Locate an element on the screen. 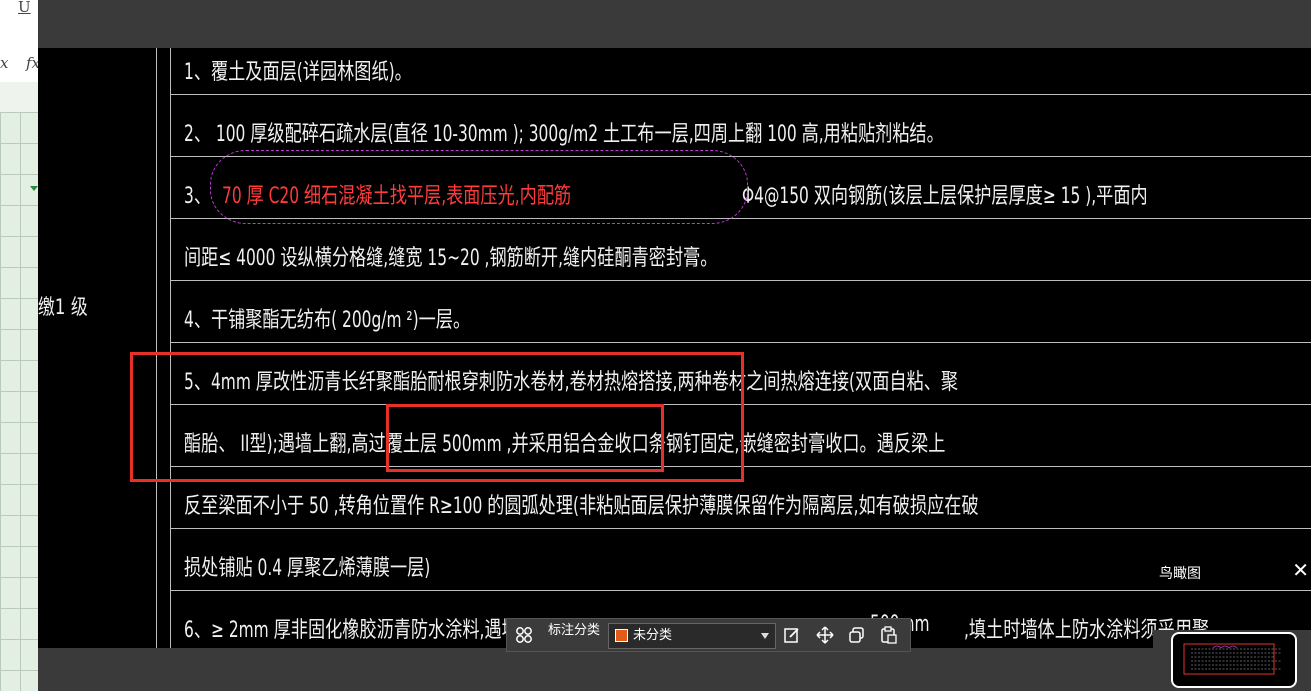  spec-line-5-cont3: 损处铺贴 0.4 厚聚乙烯薄膜一层) is located at coordinates (307, 568).